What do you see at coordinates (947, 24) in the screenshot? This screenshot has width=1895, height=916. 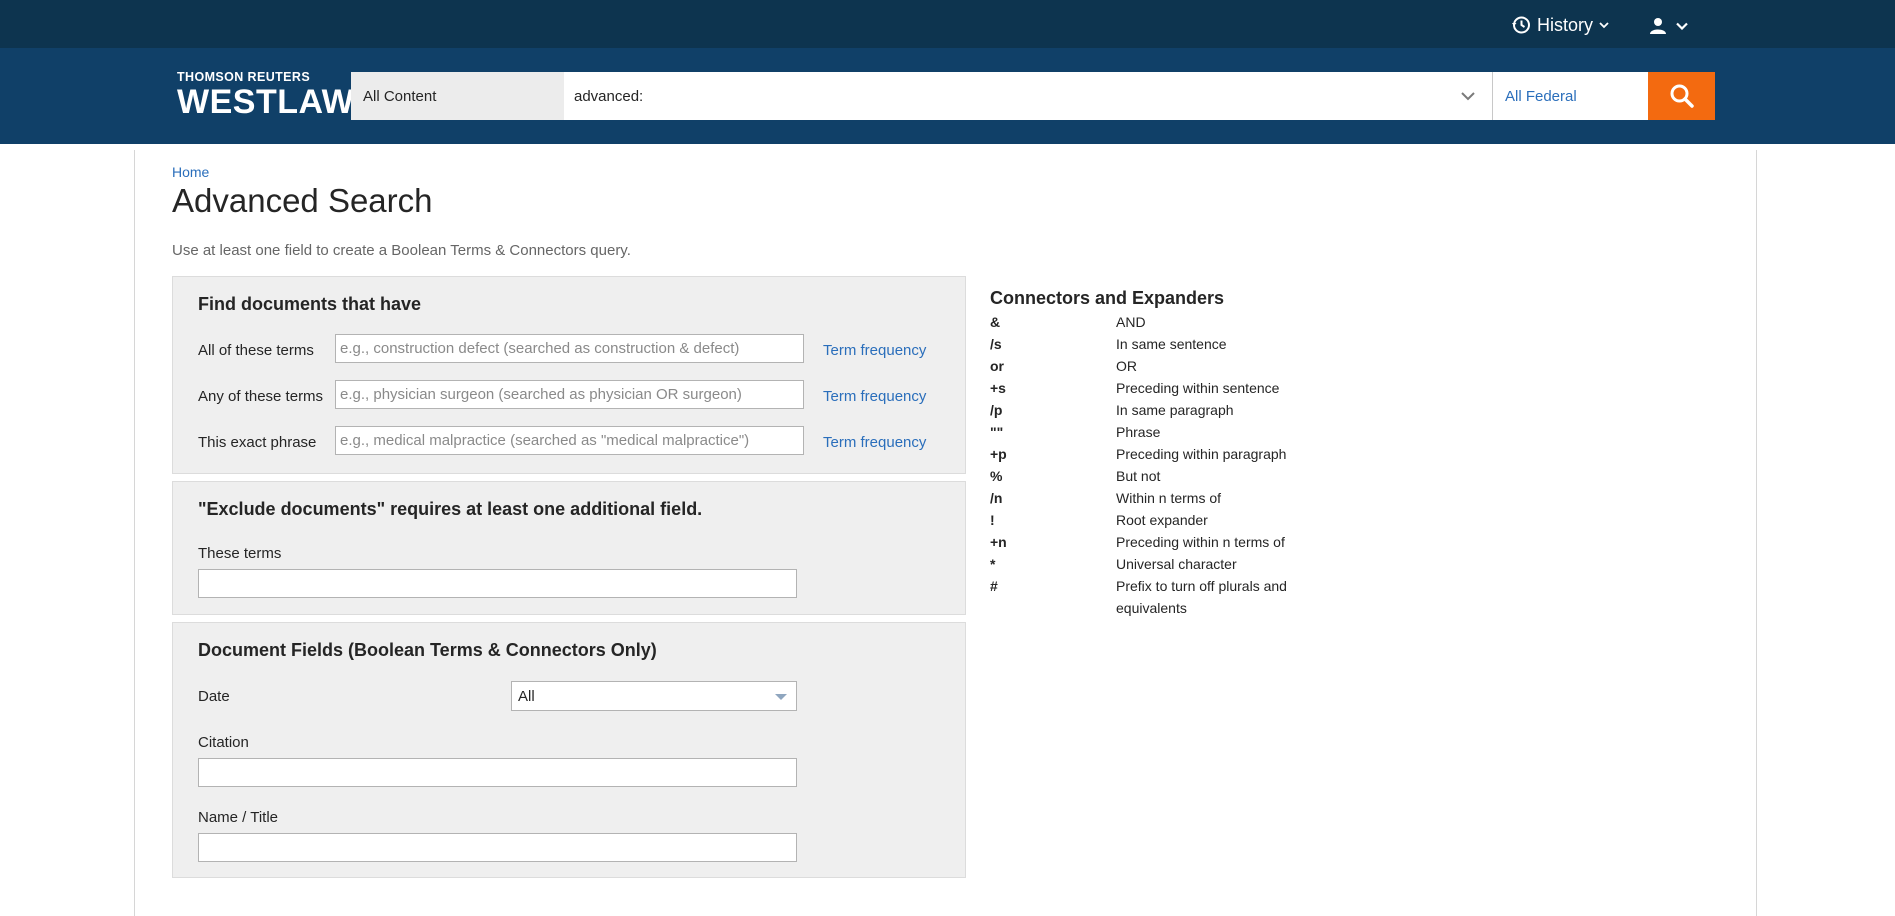 I see `top-utility-bar: History` at bounding box center [947, 24].